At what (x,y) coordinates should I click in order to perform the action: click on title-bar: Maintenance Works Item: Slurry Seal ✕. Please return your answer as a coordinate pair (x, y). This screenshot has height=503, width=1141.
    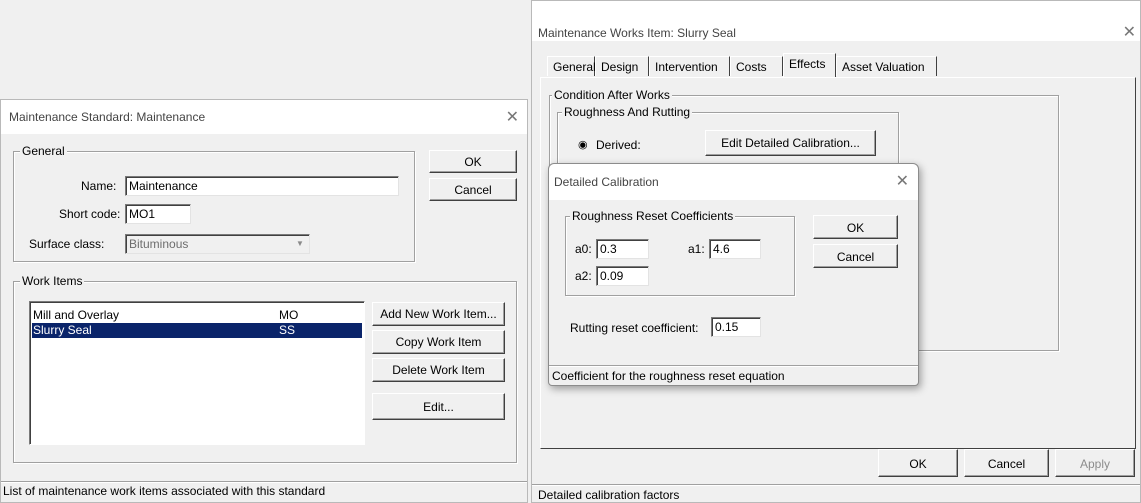
    Looking at the image, I should click on (836, 21).